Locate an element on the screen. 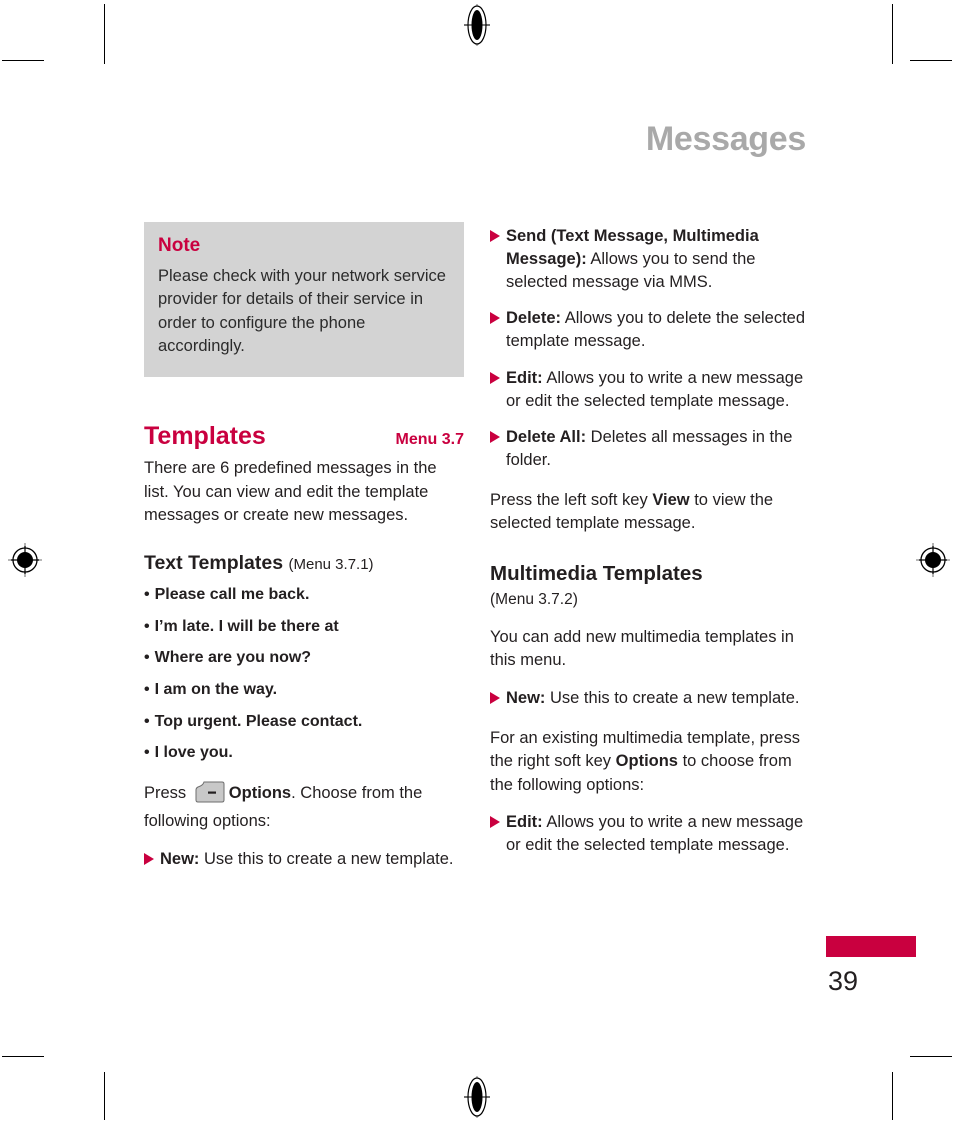  text-templates-menu-ref: (Menu 3.7.1) is located at coordinates (331, 564).